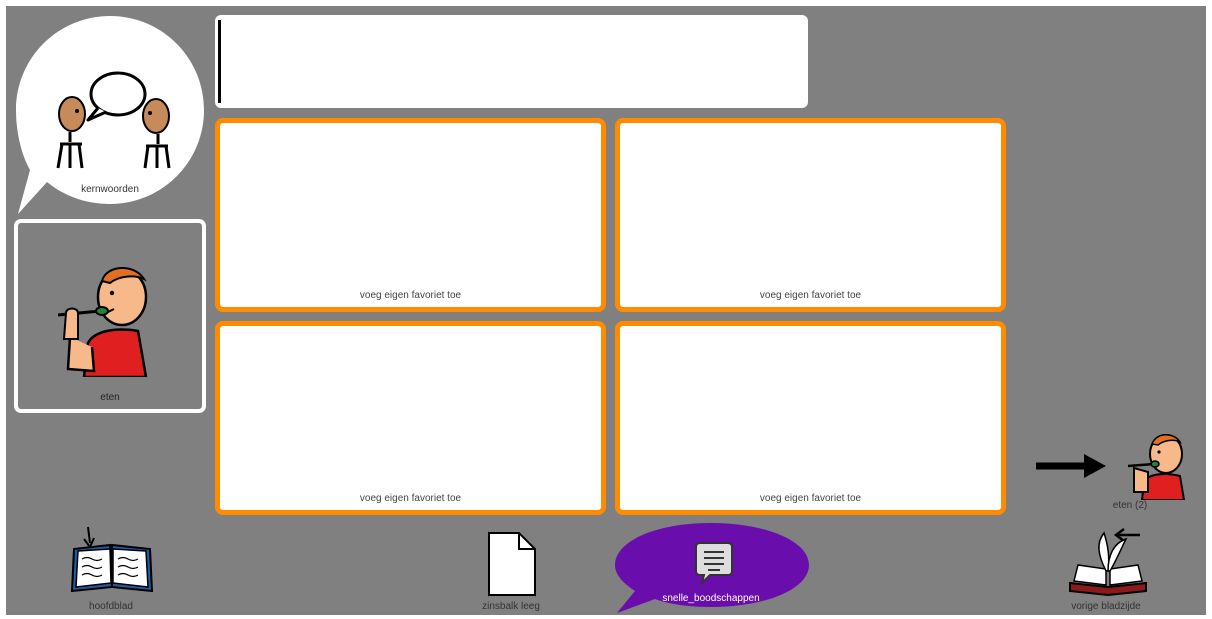  What do you see at coordinates (410, 215) in the screenshot?
I see `favorite-slot-1: voeg eigen favoriet toe` at bounding box center [410, 215].